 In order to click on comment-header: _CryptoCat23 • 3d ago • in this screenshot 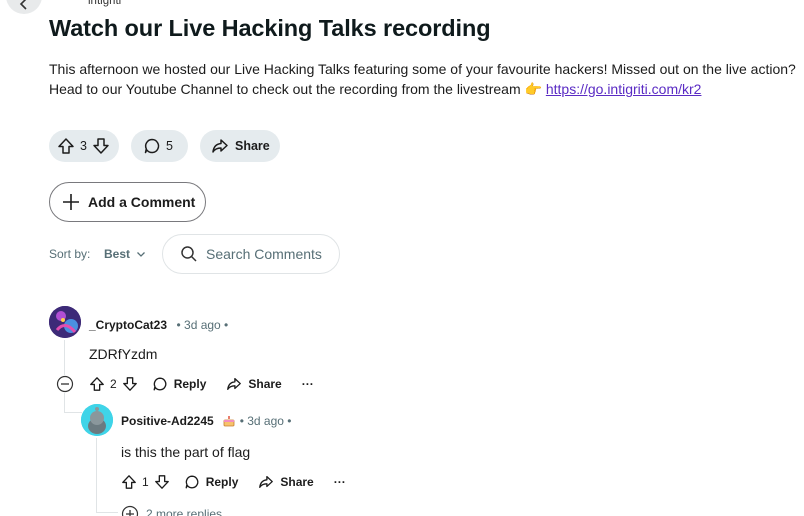, I will do `click(158, 325)`.